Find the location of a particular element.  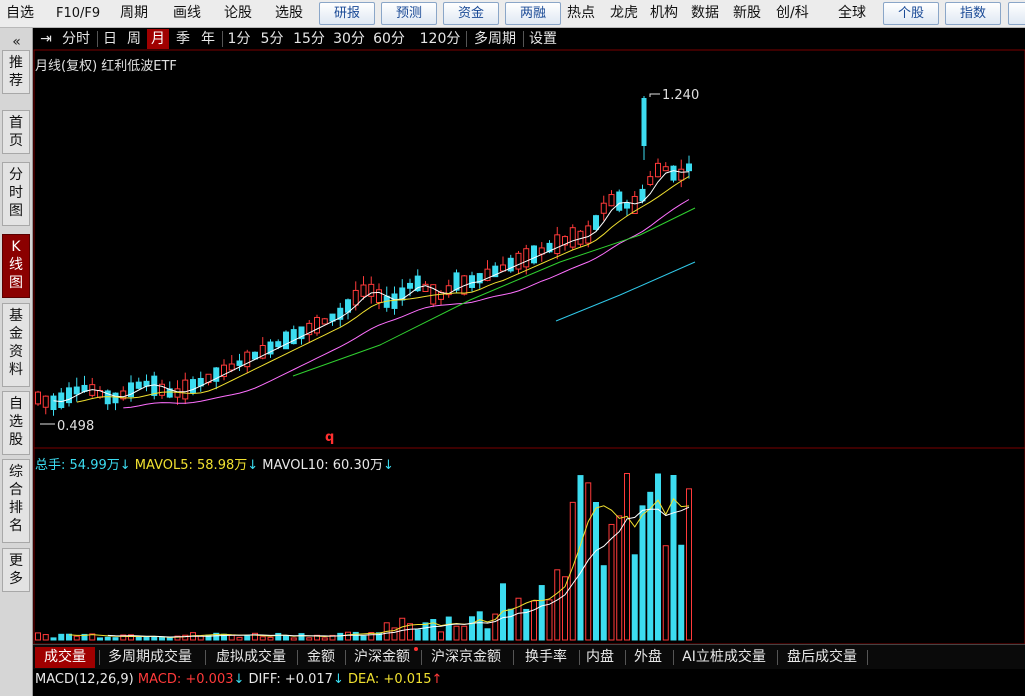

tab-timeshare: 分时 is located at coordinates (76, 39).